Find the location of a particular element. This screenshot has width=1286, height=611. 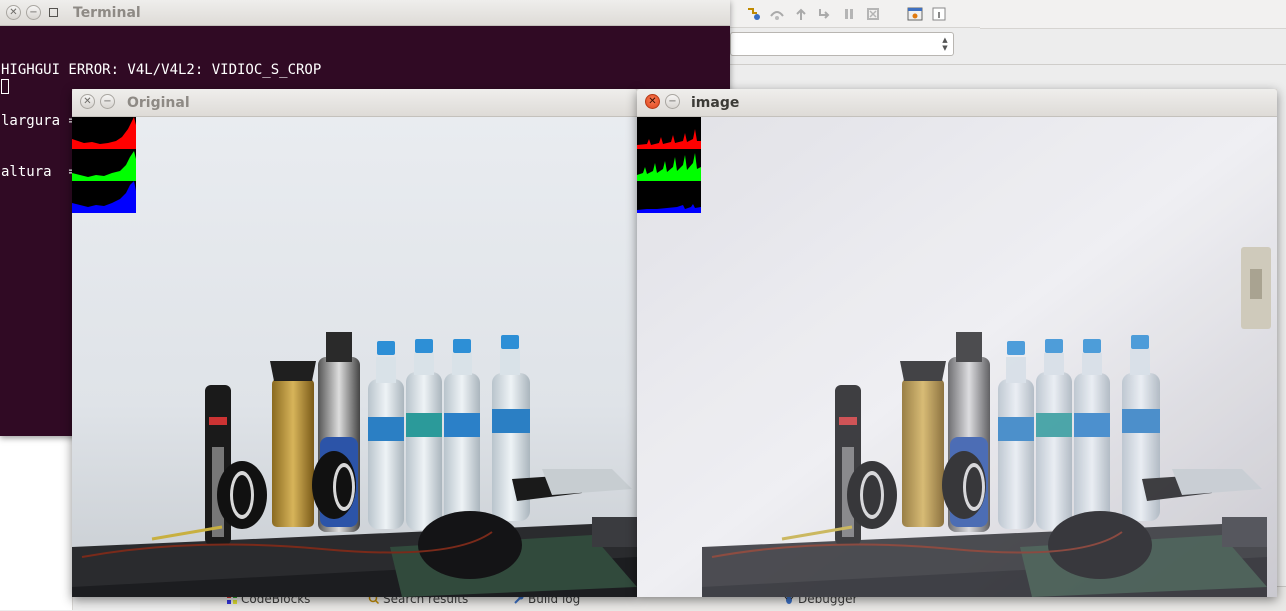

ide-divider is located at coordinates (1008, 64).